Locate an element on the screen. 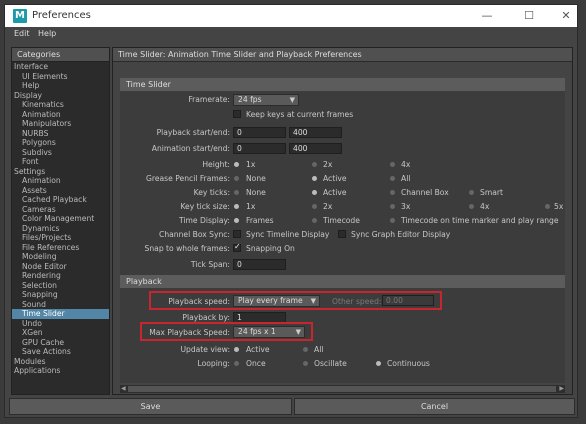  grease-active-radio is located at coordinates (314, 178).